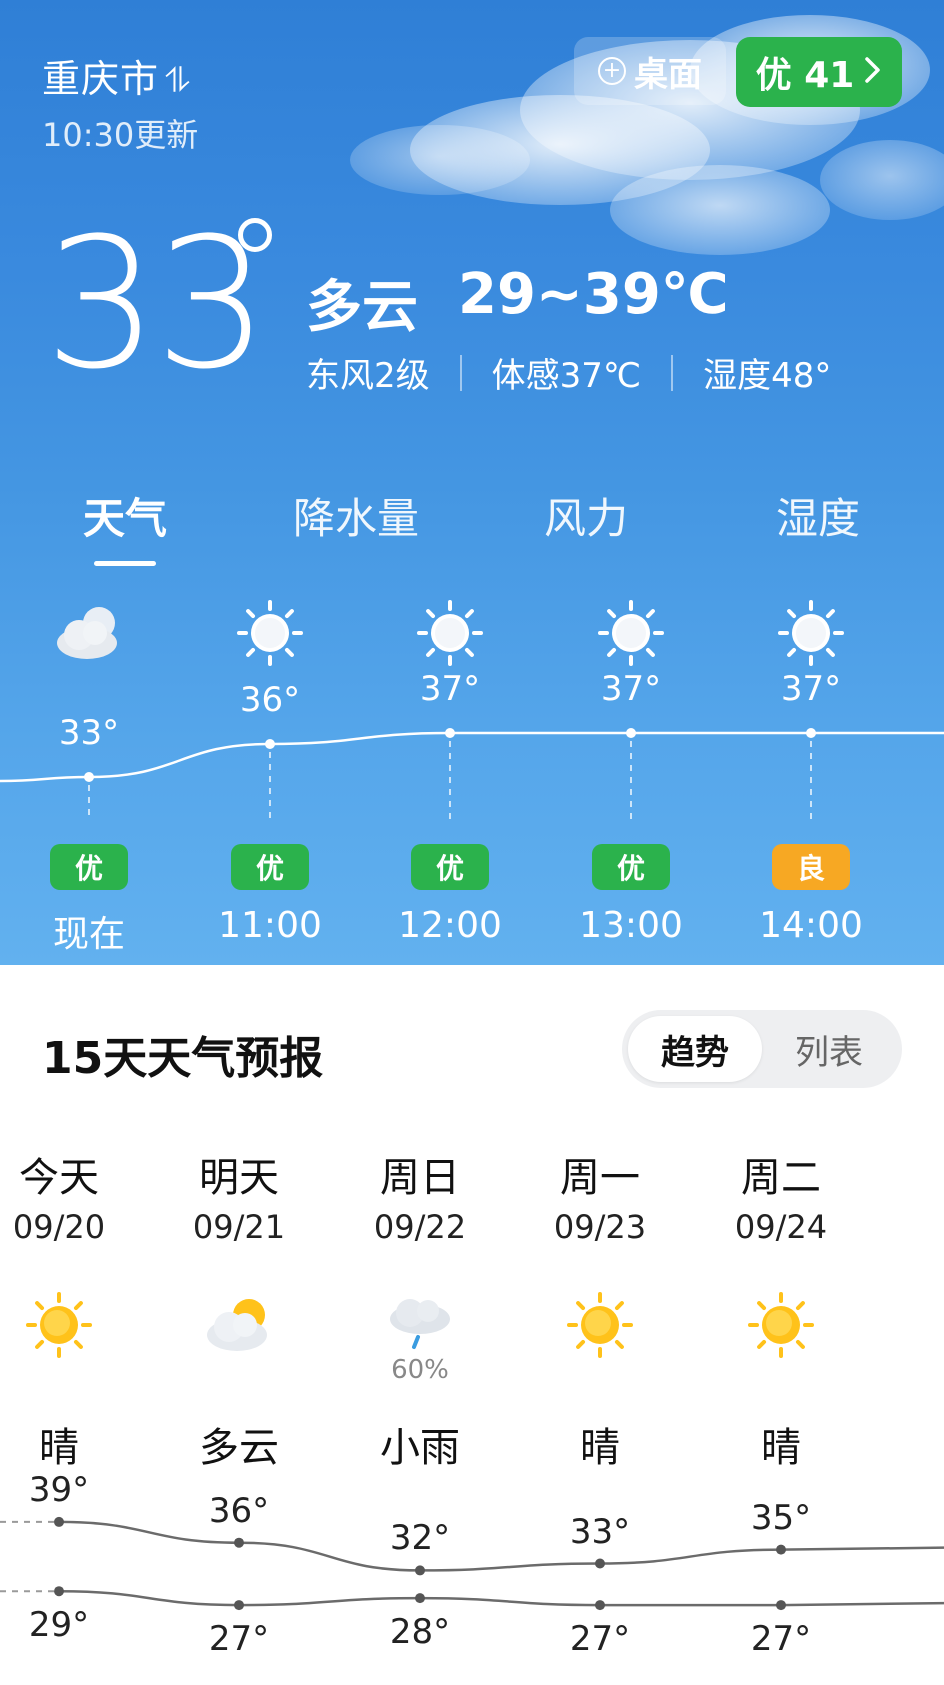 The height and width of the screenshot is (1685, 944). Describe the element at coordinates (805, 75) in the screenshot. I see `aqi-label: 优 41` at that location.